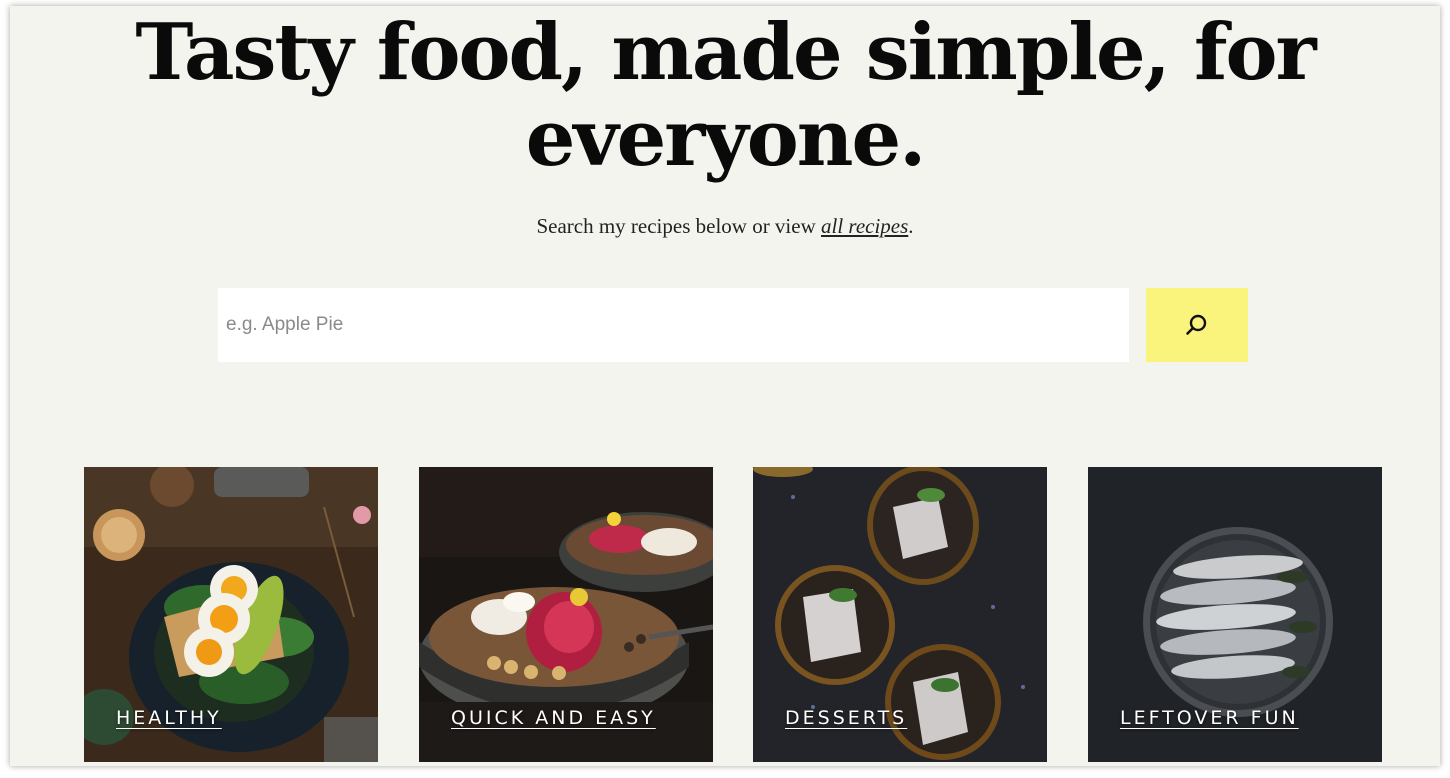 Image resolution: width=1450 pixels, height=778 pixels. I want to click on category-tile-desserts: DESSERTS, so click(900, 614).